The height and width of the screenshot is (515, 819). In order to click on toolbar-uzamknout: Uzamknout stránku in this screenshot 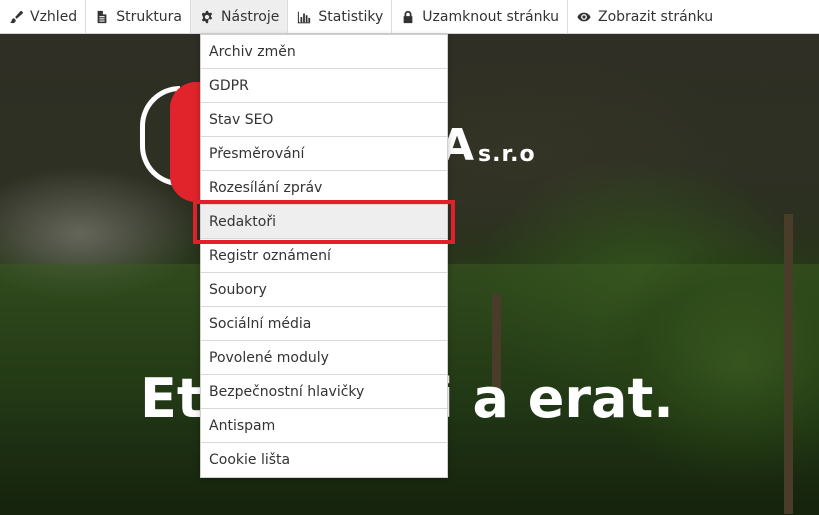, I will do `click(480, 16)`.